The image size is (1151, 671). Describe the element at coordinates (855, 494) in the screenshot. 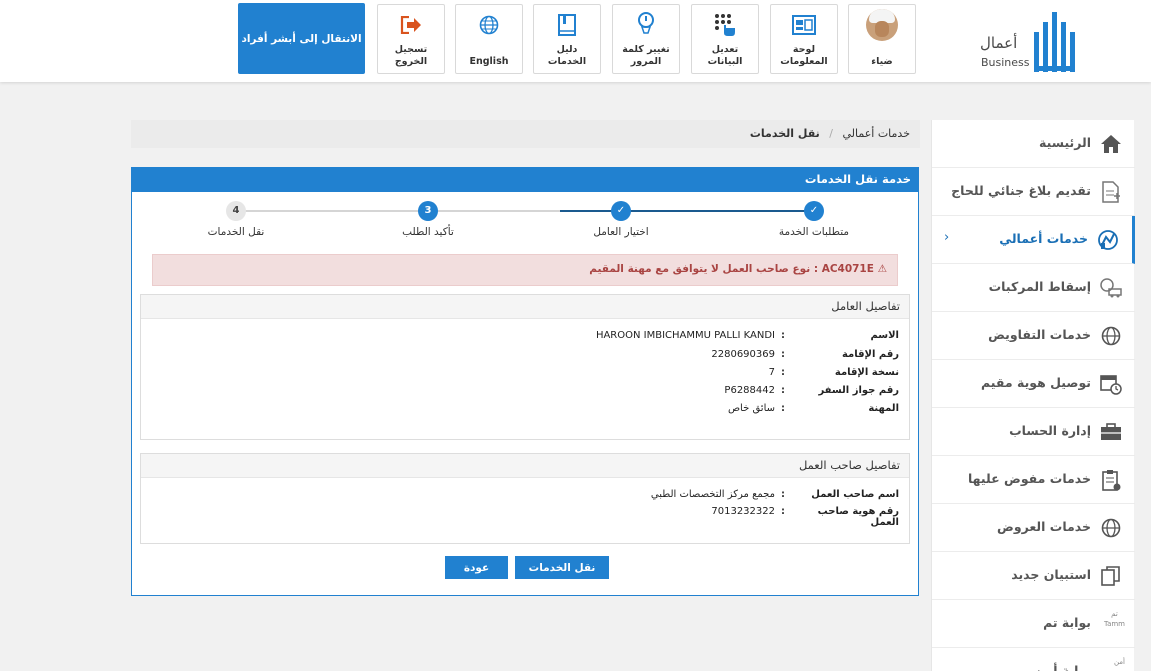

I see `detail-key: اسم صاحب العمل` at that location.